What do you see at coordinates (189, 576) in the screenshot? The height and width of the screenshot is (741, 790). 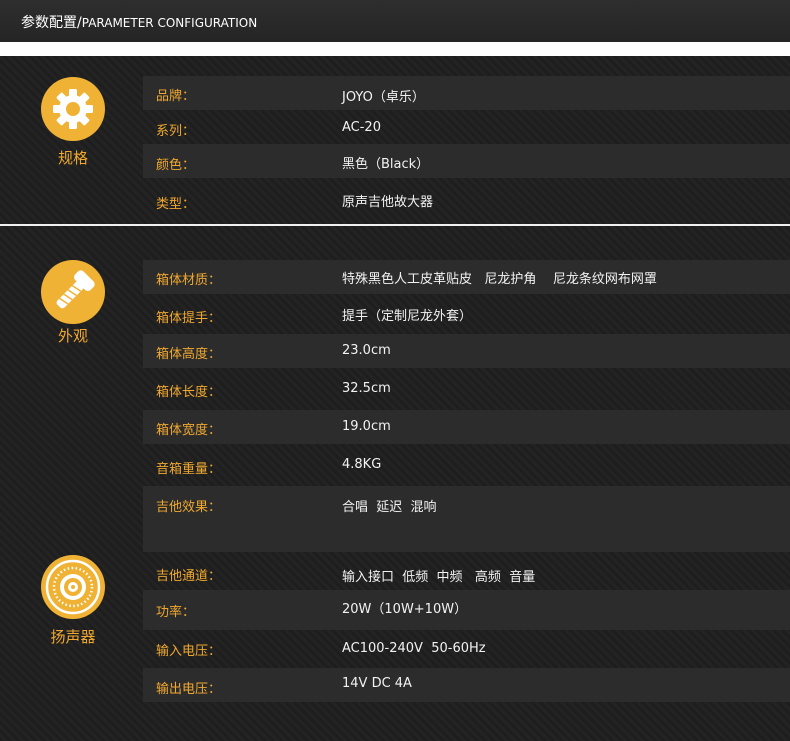 I see `speaker-label: 吉他通道：` at bounding box center [189, 576].